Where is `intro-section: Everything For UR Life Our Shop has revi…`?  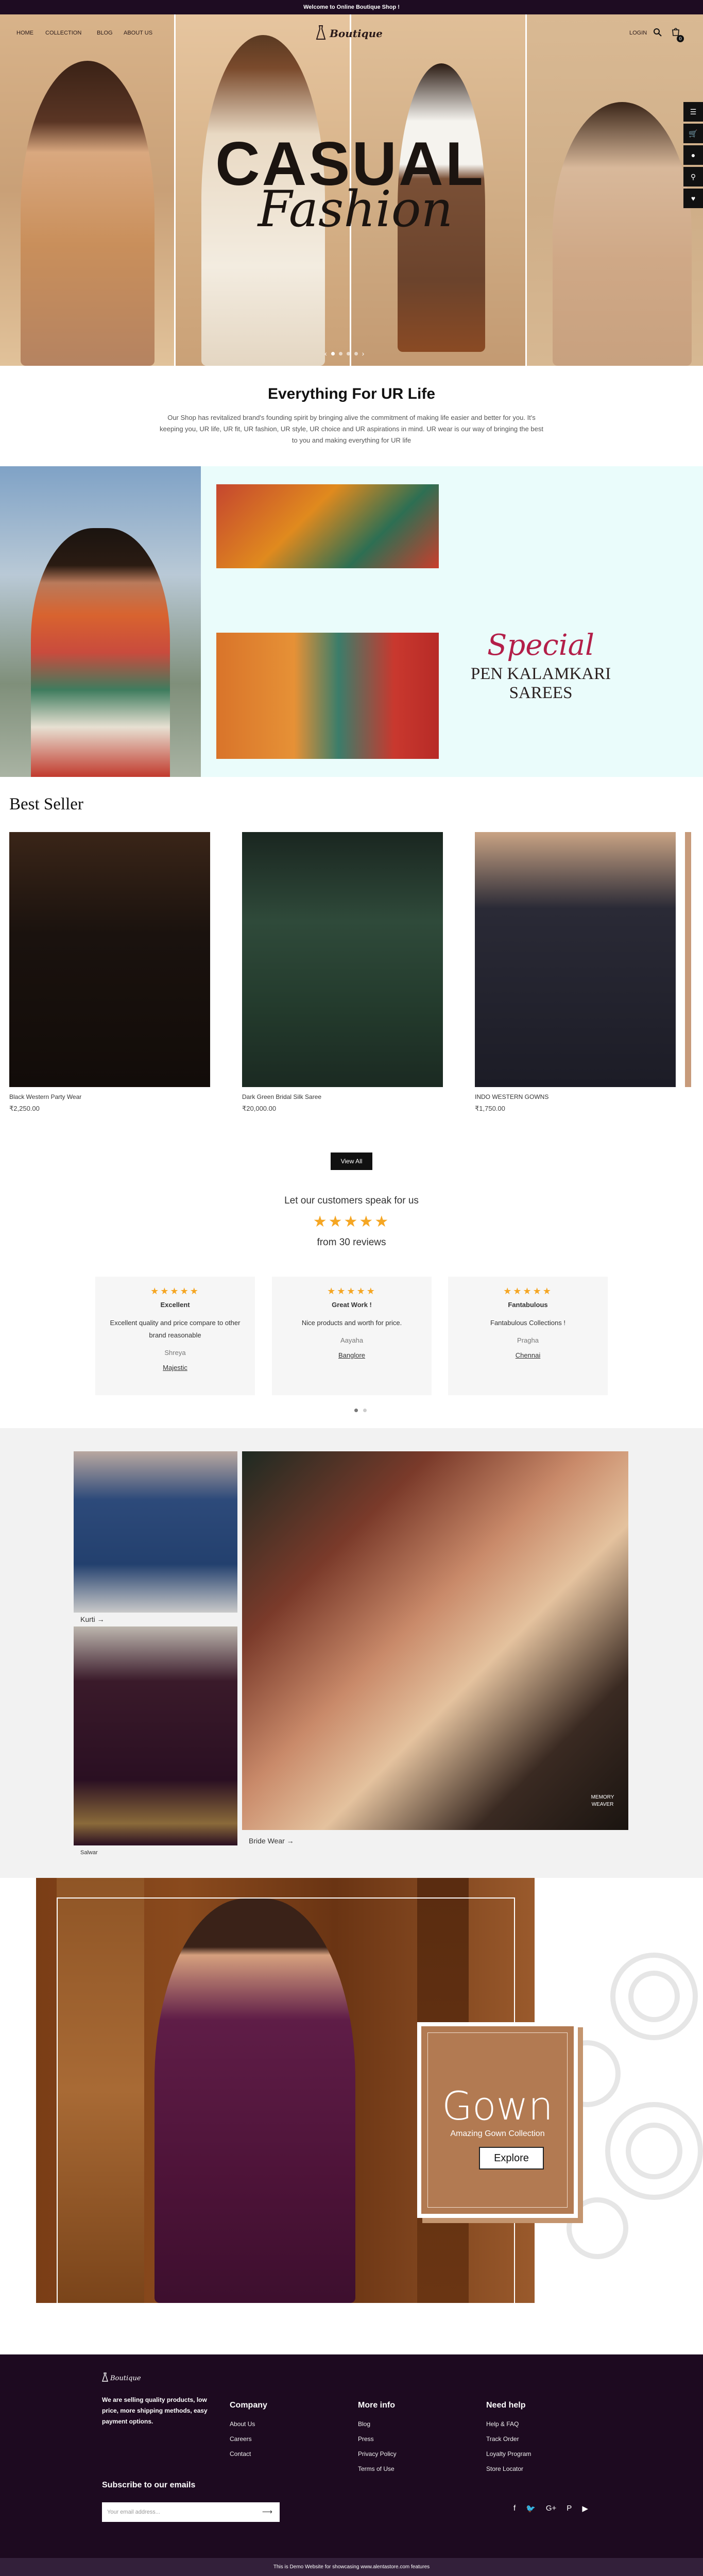
intro-section: Everything For UR Life Our Shop has revi… is located at coordinates (351, 416).